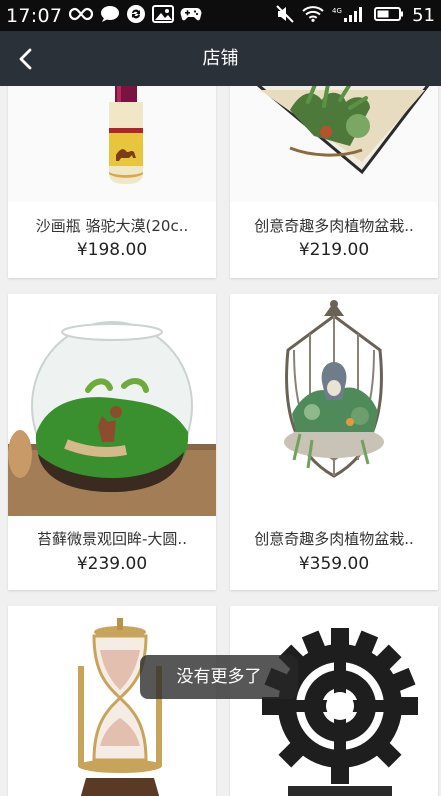 The width and height of the screenshot is (441, 796). I want to click on chat-icon, so click(110, 16).